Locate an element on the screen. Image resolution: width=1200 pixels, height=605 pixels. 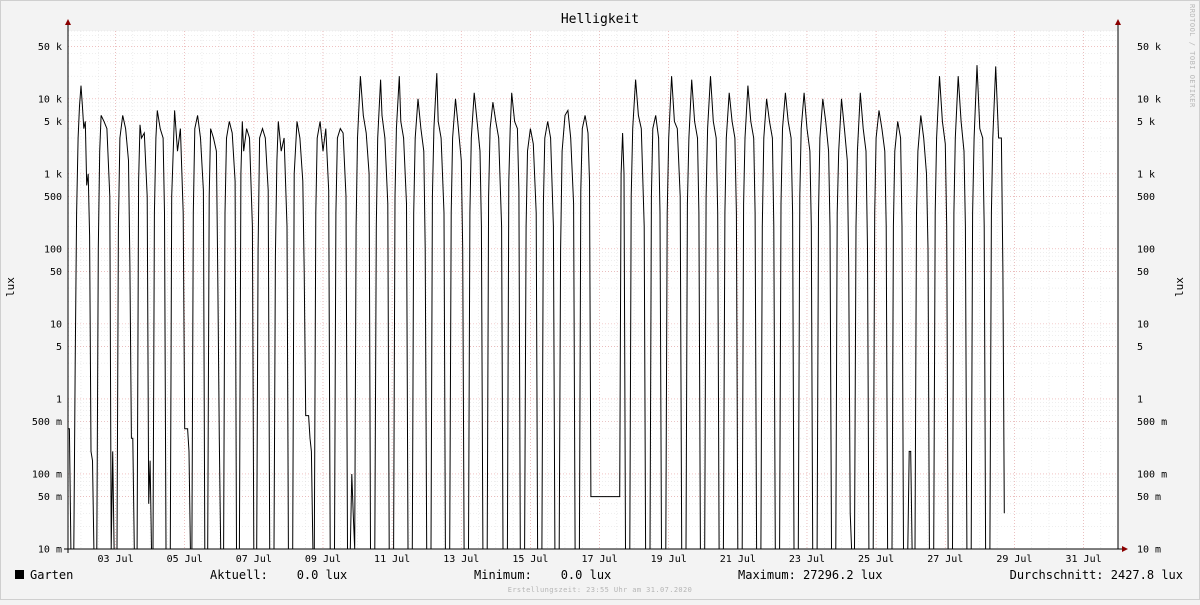
watermark: RRDTOOL / TOBI OETIKER is located at coordinates (1192, 56).